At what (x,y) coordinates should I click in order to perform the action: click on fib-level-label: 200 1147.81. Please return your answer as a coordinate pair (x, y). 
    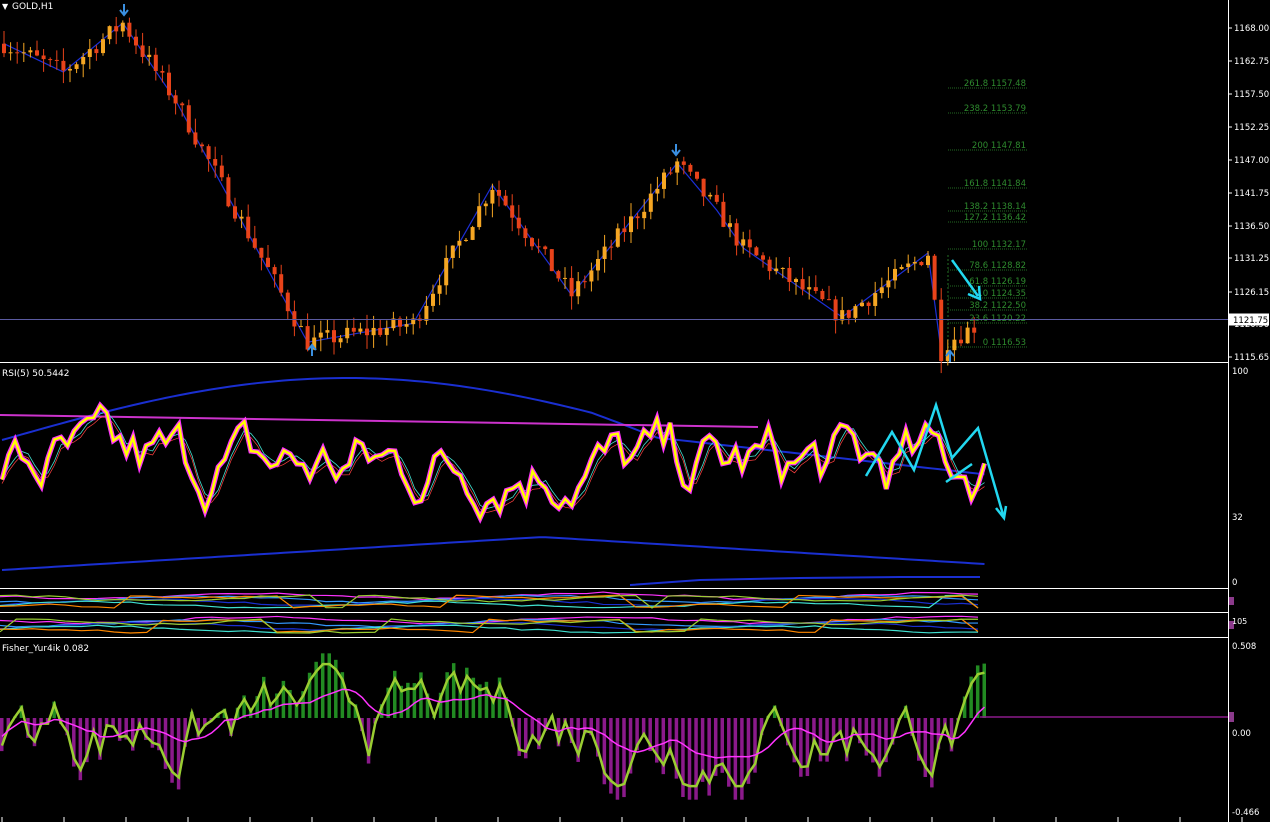
    Looking at the image, I should click on (999, 146).